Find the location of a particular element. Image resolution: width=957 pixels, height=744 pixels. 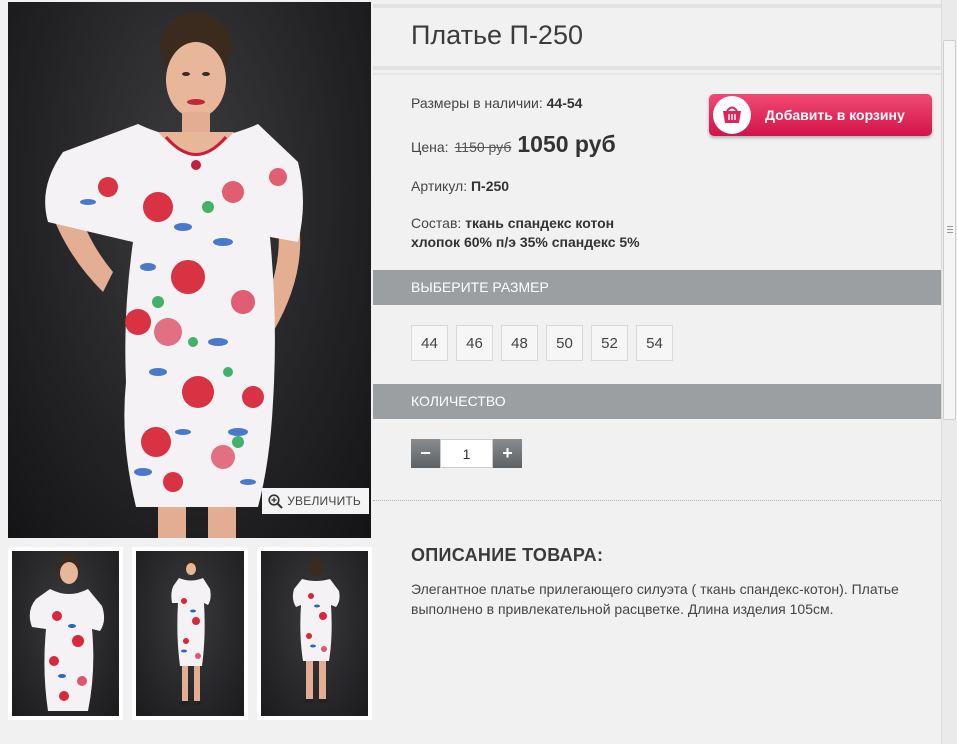

available-sizes-label: Размеры в наличии: is located at coordinates (477, 103).